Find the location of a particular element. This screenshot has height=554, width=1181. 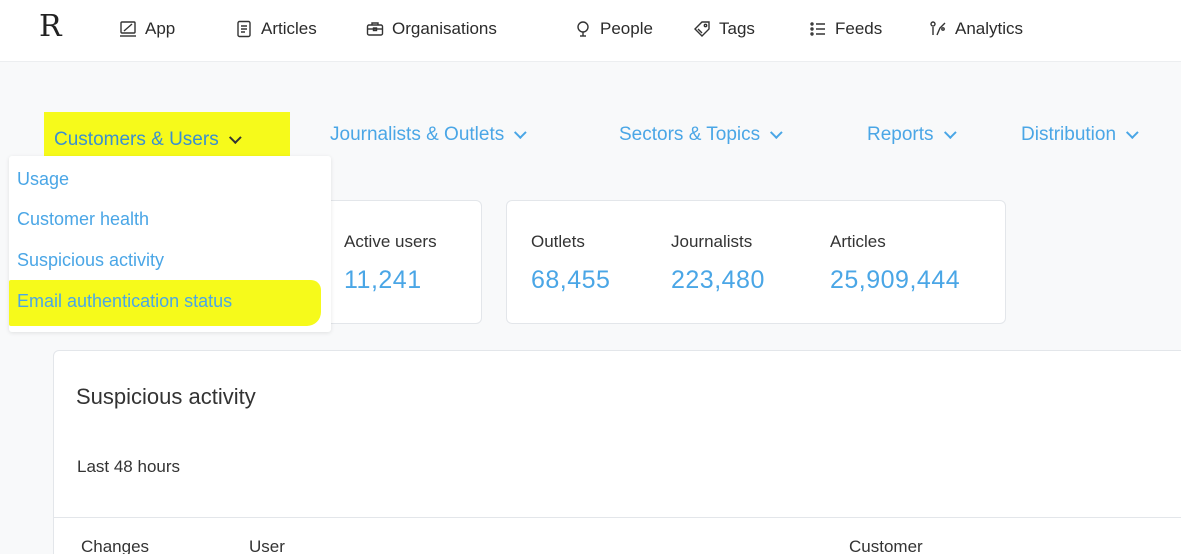

app-logo: R is located at coordinates (50, 26).